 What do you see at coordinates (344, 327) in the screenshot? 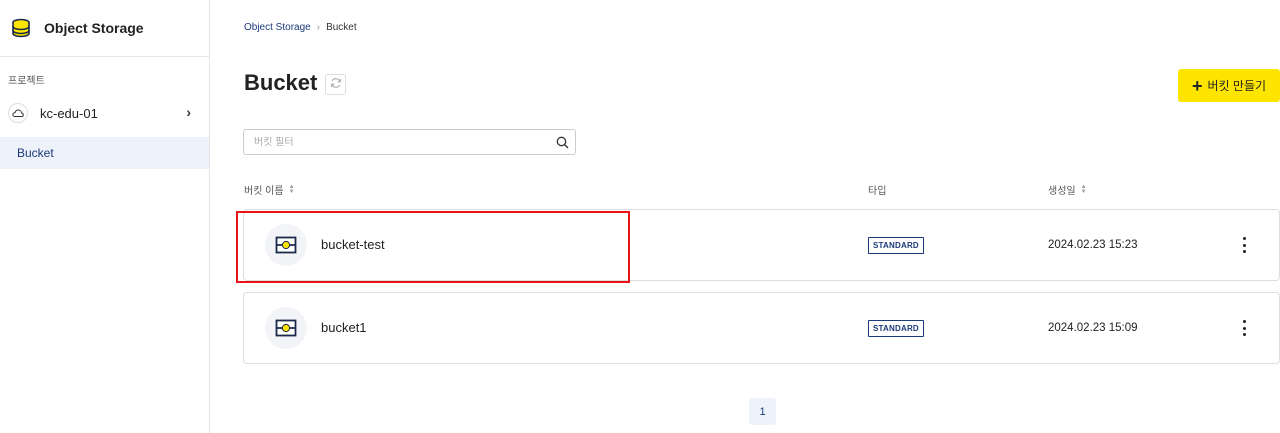
I see `bucket-name: bucket1` at bounding box center [344, 327].